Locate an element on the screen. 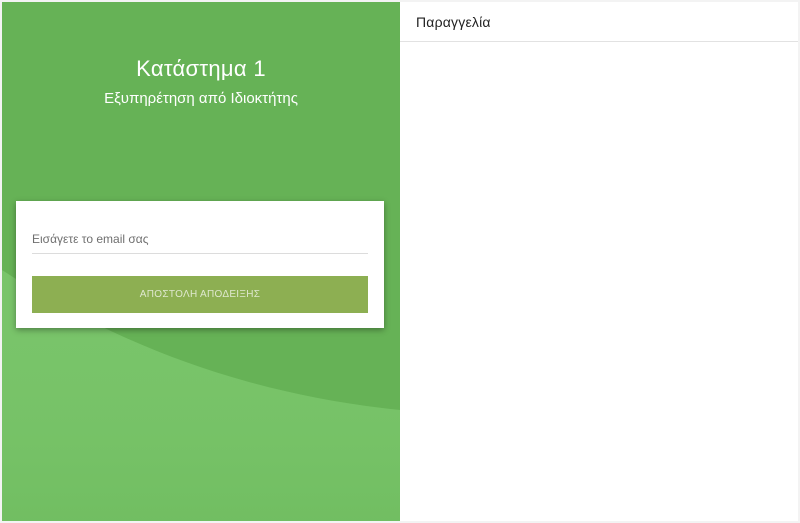 The height and width of the screenshot is (523, 800). receipt-card: ΑΠΟΣΤΟΛΗ ΑΠΟΔΕΙΞΗΣ is located at coordinates (200, 264).